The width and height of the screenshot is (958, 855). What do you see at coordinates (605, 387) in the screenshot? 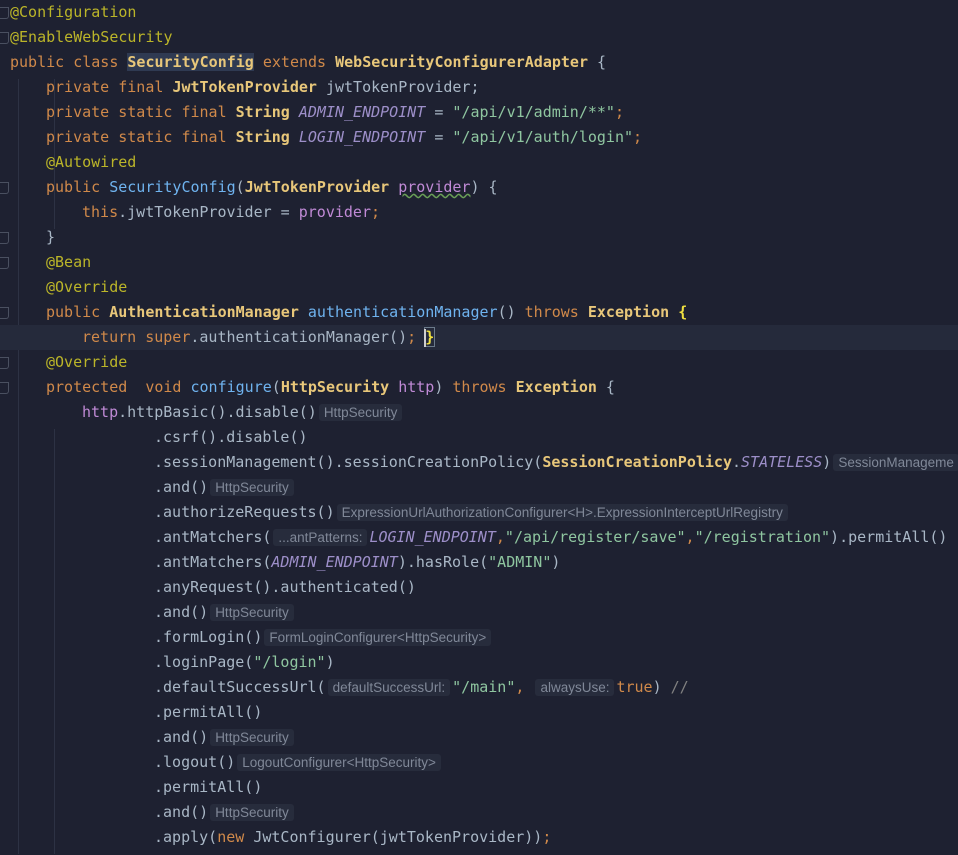
I see `code-token: {` at bounding box center [605, 387].